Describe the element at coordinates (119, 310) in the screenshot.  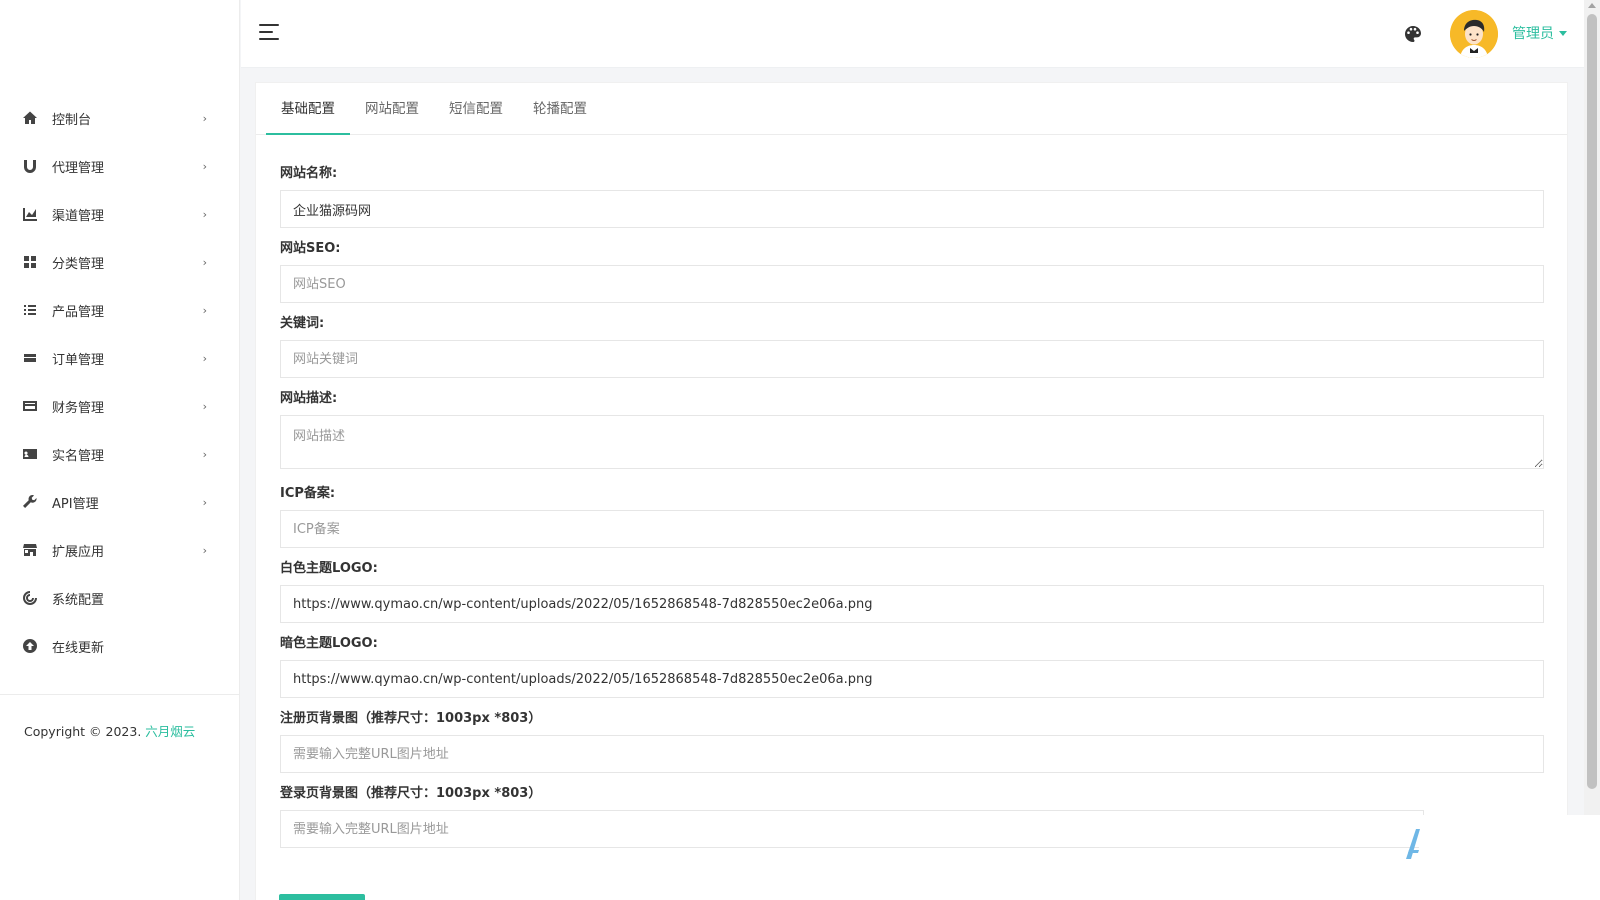
I see `sidebar-item-products: 产品管理 ›` at that location.